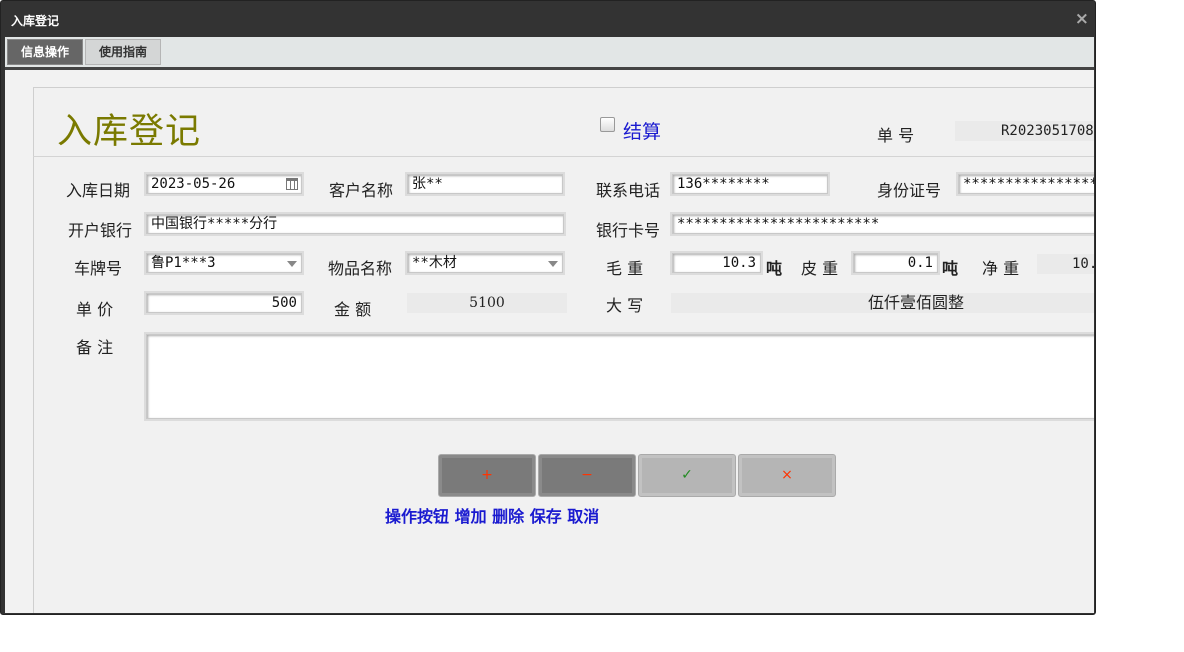  Describe the element at coordinates (716, 263) in the screenshot. I see `gross-field: 10.3` at that location.